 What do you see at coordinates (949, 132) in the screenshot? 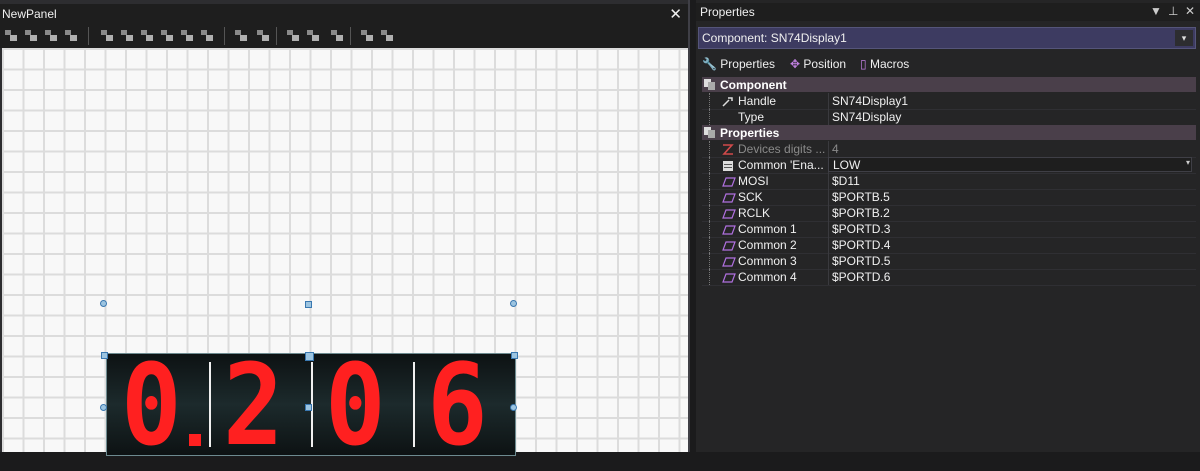
I see `category-properties: Properties` at bounding box center [949, 132].